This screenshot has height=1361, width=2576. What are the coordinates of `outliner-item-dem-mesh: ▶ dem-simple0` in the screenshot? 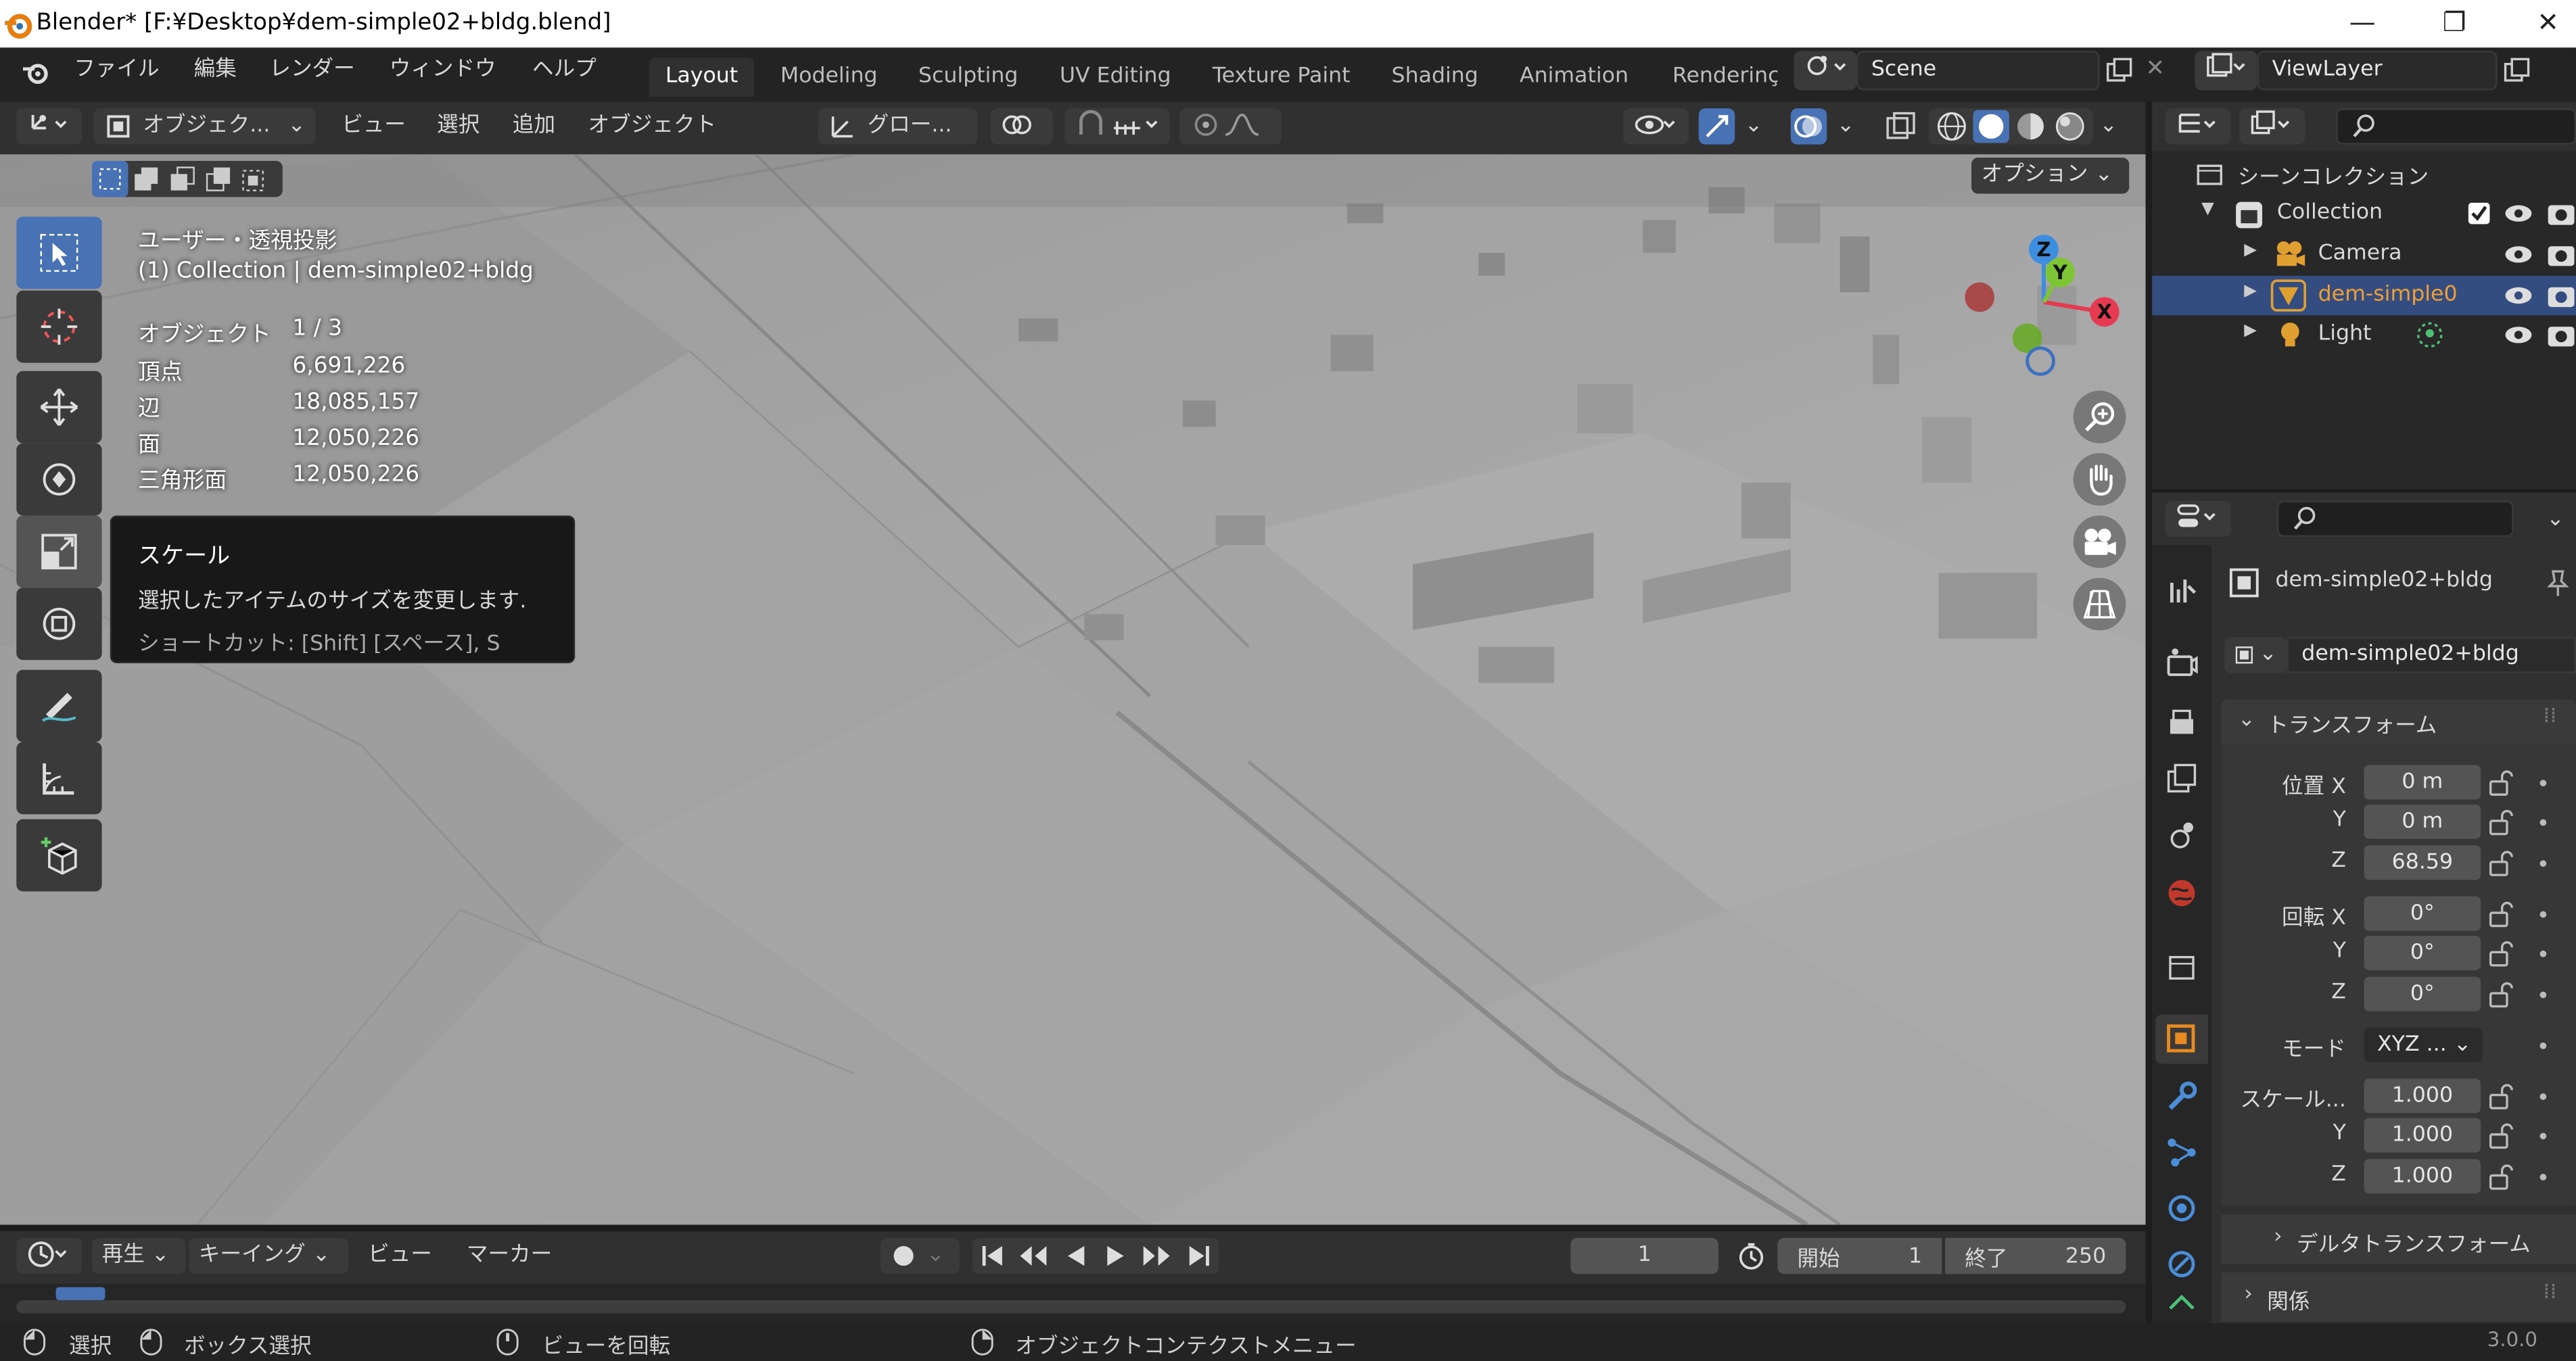 It's located at (2364, 295).